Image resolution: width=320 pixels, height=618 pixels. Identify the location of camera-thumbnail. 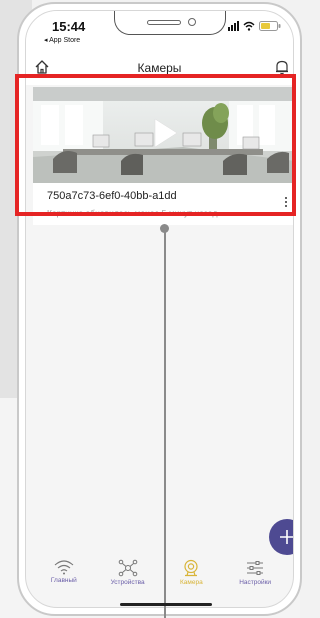
(163, 135).